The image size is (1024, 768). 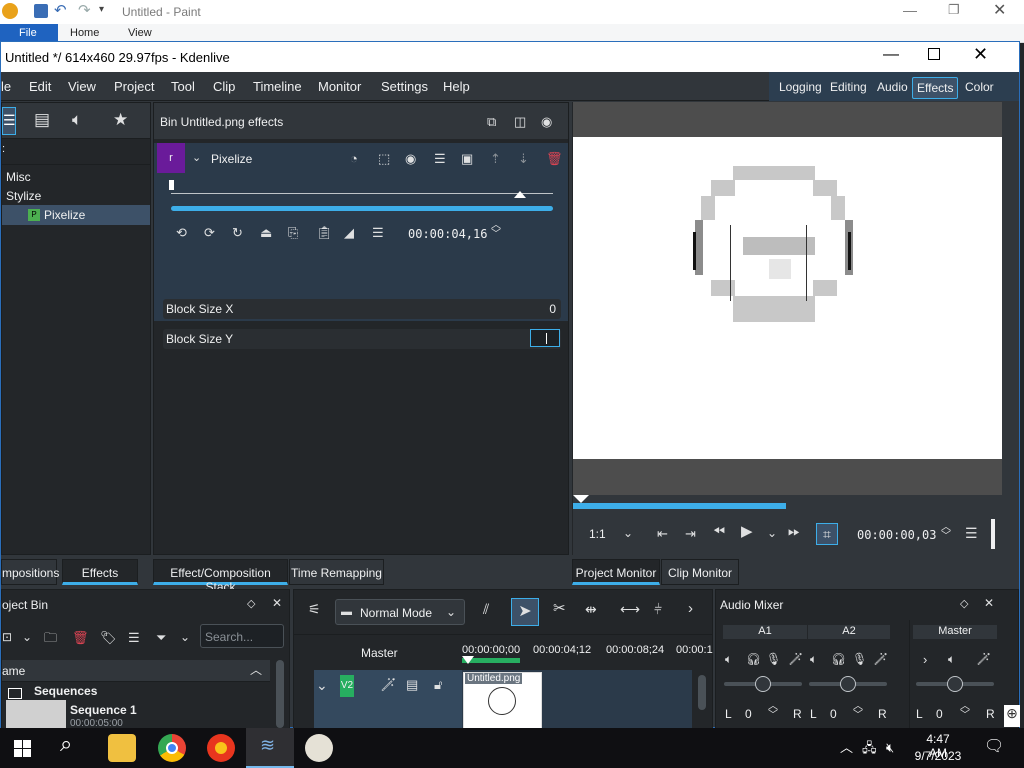 I want to click on delete-clip-icon: 🗑︎, so click(x=80, y=637).